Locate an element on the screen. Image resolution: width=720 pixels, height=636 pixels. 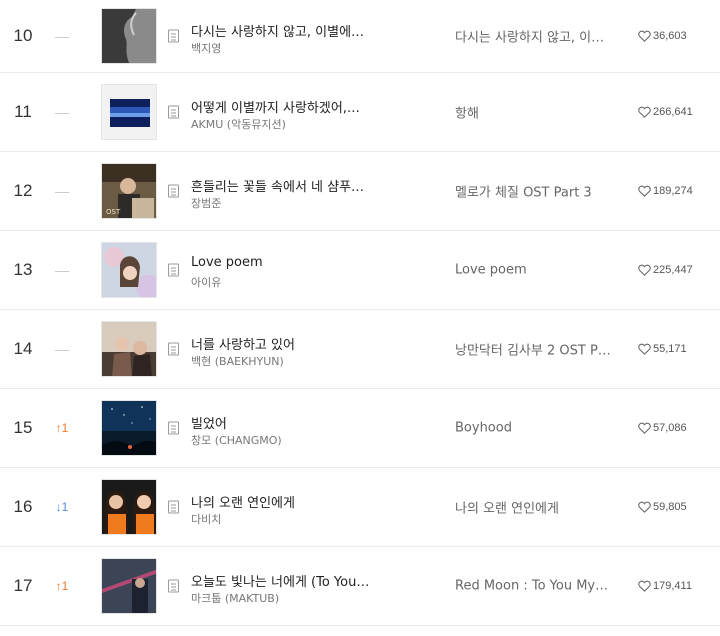
like-count: 59,805 is located at coordinates (670, 507).